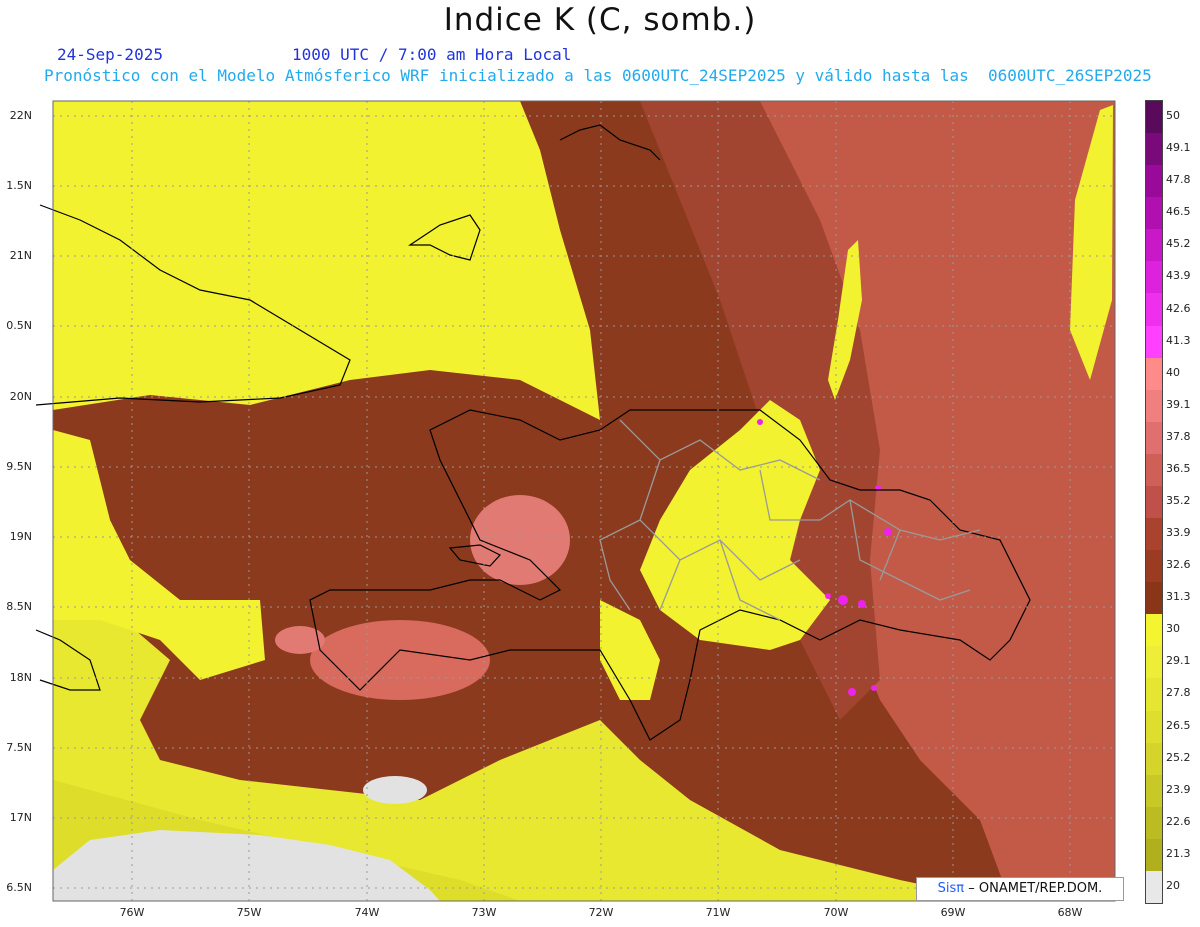 The image size is (1200, 927). What do you see at coordinates (20, 817) in the screenshot?
I see `lat-tick: 17N` at bounding box center [20, 817].